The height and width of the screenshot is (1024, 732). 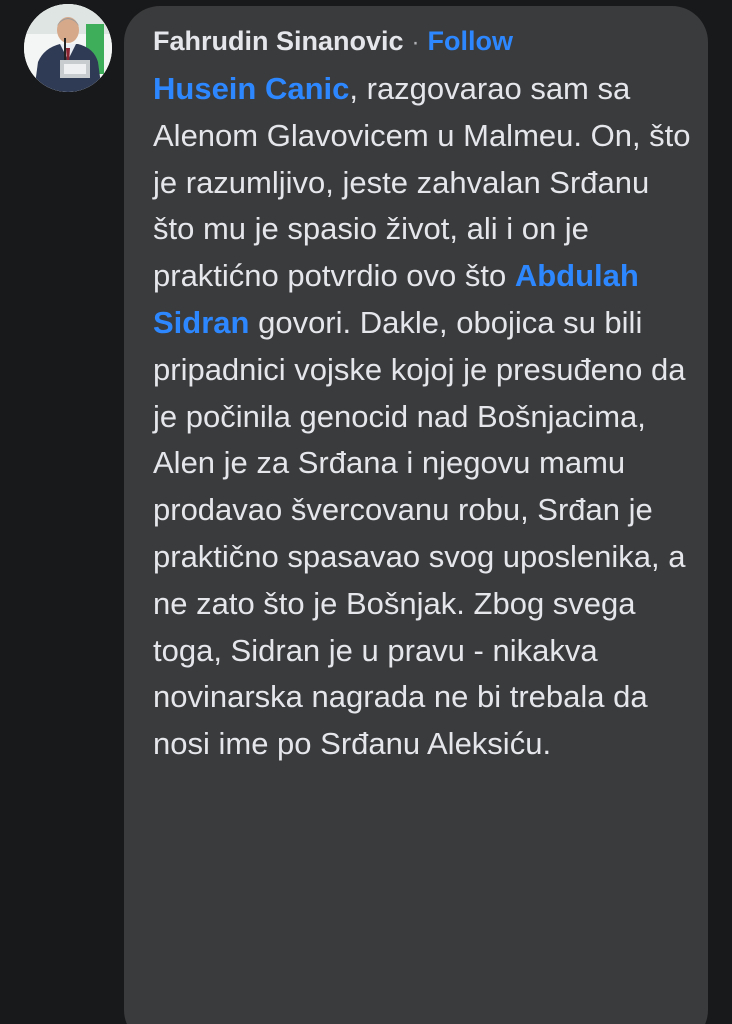 I want to click on mention-husein-canic: Husein Canic, so click(x=251, y=88).